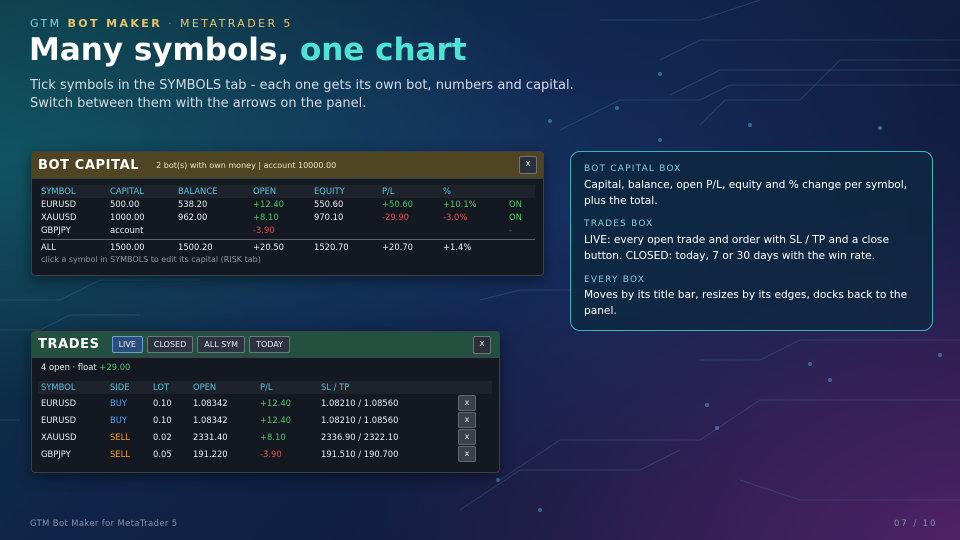  What do you see at coordinates (193, 204) in the screenshot?
I see `balance-cell: 538.20` at bounding box center [193, 204].